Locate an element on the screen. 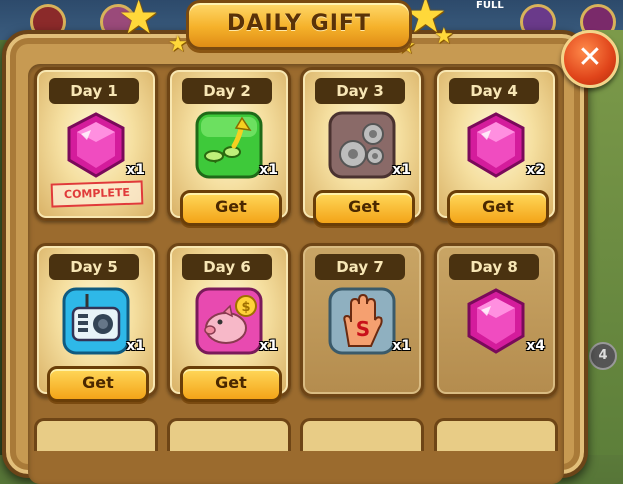 The image size is (623, 484). star-icon-left-large: ★ is located at coordinates (139, 22).